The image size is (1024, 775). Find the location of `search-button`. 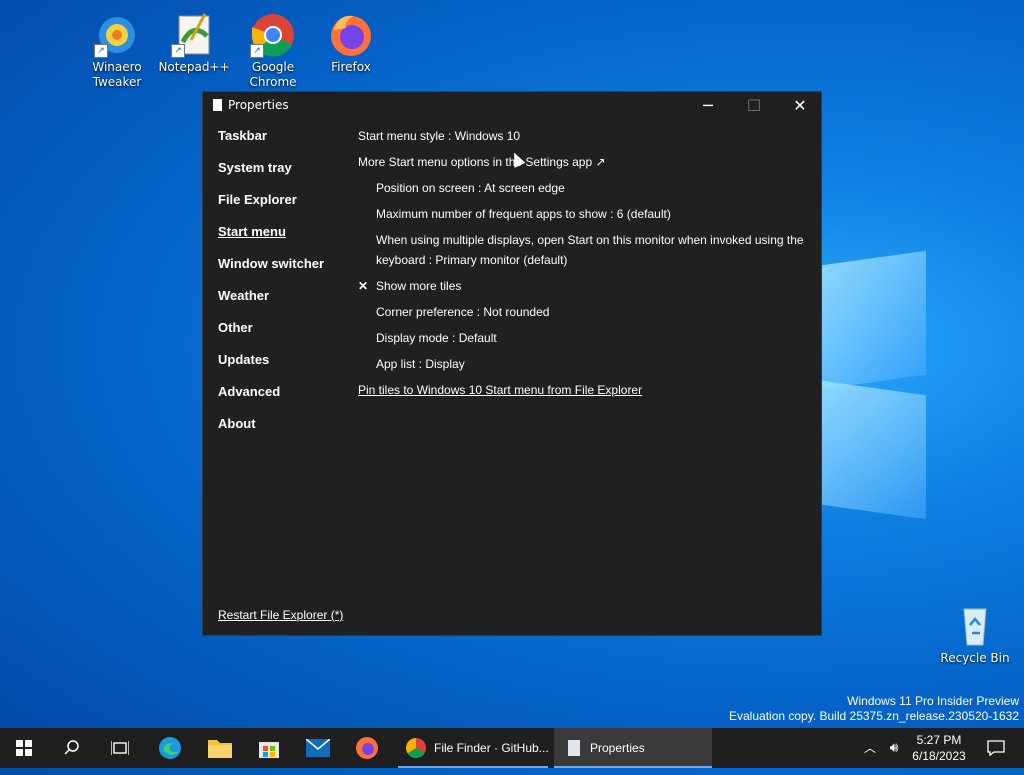

search-button is located at coordinates (72, 748).